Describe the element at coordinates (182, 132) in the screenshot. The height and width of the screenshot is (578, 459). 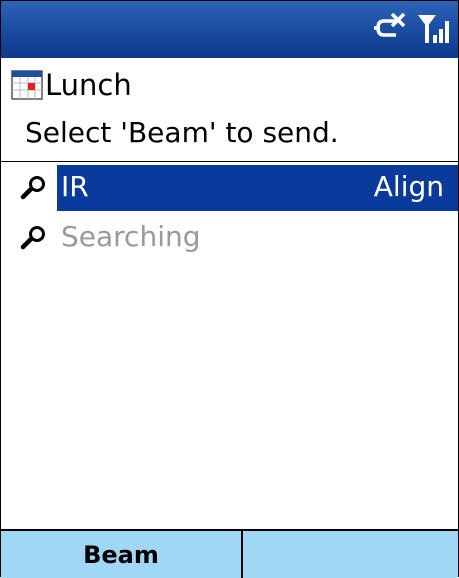
I see `instruction-text: Select 'Beam' to send.` at that location.